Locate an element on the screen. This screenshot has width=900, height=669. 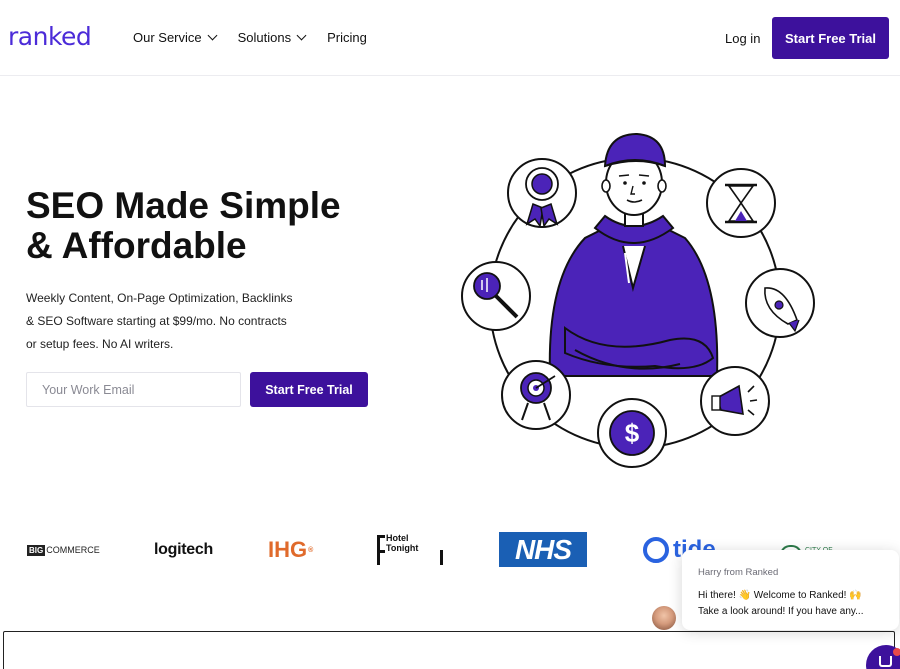
magnifier-icon is located at coordinates (496, 296).